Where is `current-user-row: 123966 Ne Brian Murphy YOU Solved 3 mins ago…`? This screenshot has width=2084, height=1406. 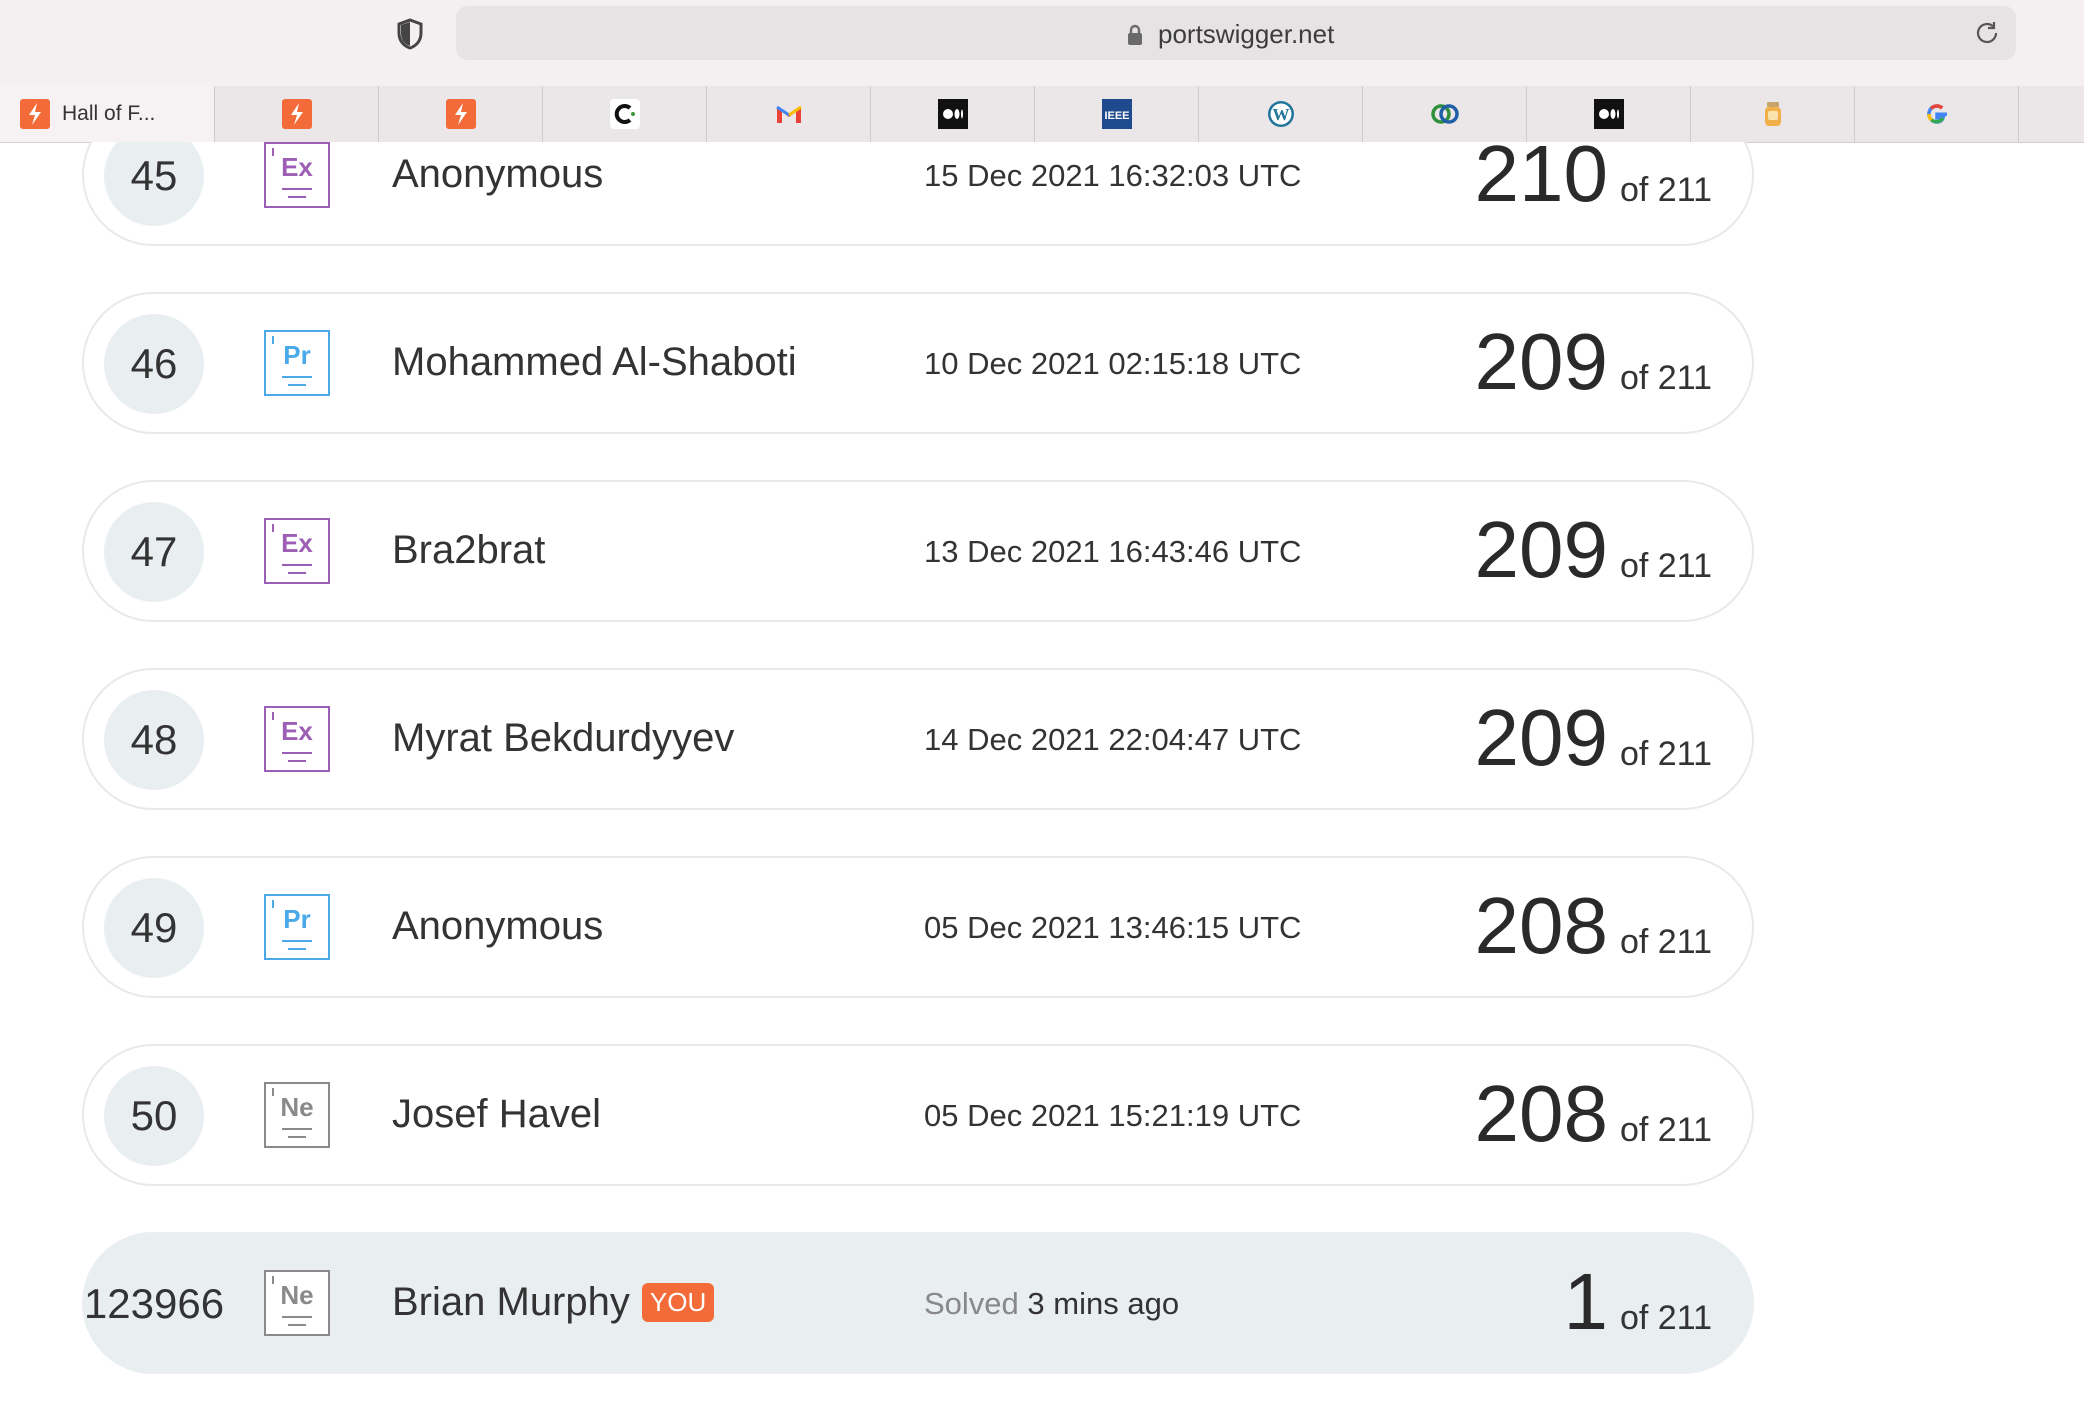 current-user-row: 123966 Ne Brian Murphy YOU Solved 3 mins ago… is located at coordinates (918, 1303).